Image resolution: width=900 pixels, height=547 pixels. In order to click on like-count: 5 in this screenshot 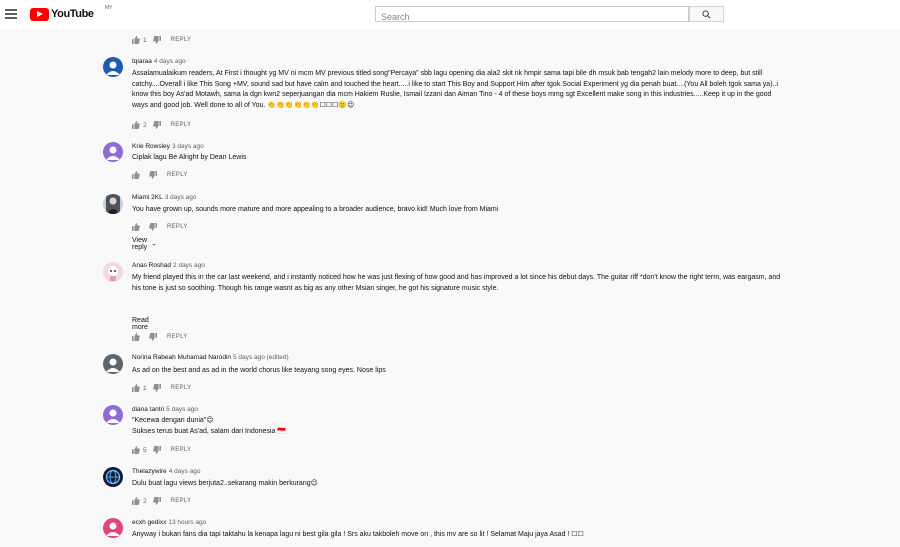, I will do `click(145, 450)`.